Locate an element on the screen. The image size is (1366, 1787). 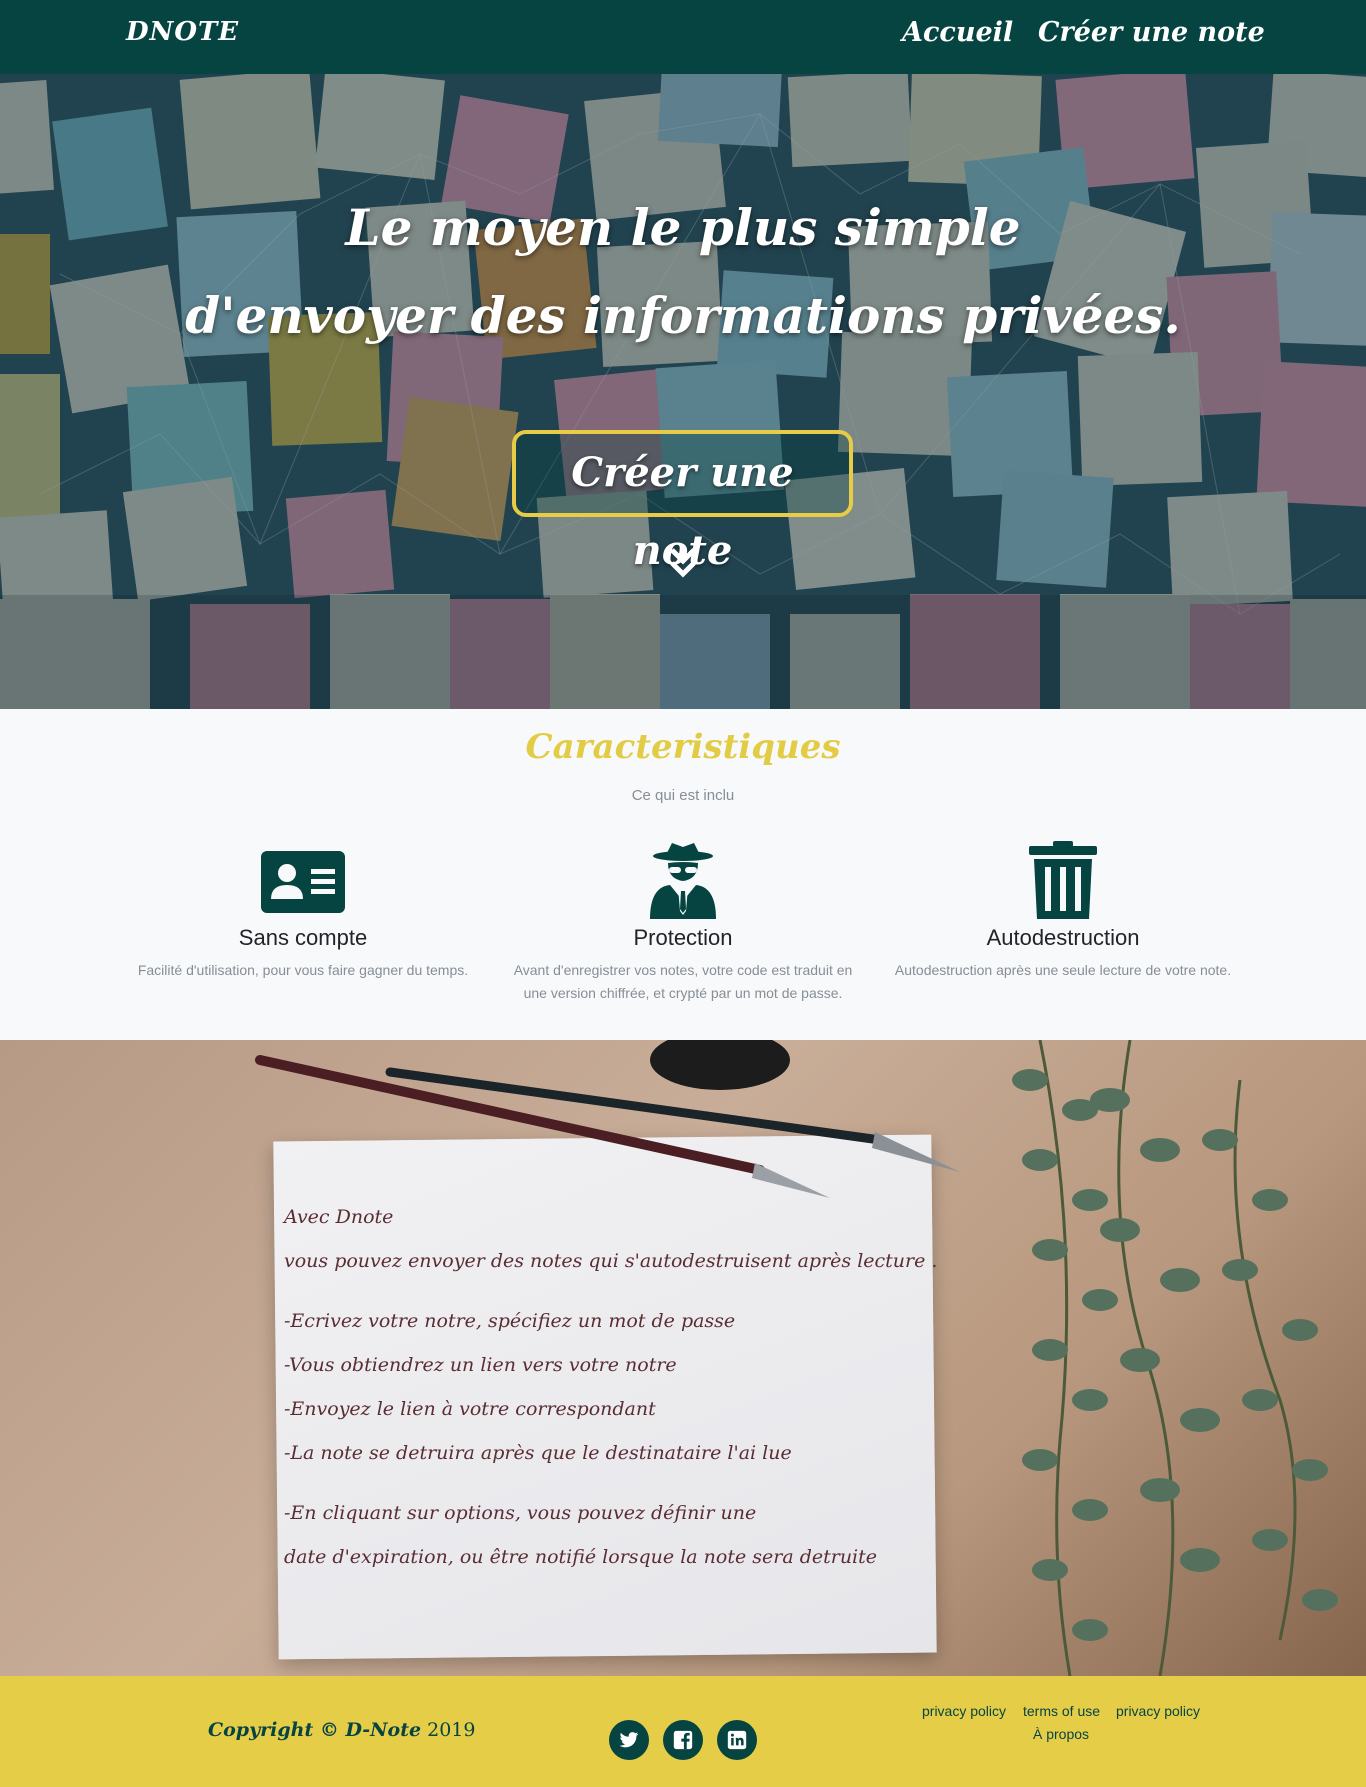
feature-name: Autodestruction is located at coordinates (1063, 937).